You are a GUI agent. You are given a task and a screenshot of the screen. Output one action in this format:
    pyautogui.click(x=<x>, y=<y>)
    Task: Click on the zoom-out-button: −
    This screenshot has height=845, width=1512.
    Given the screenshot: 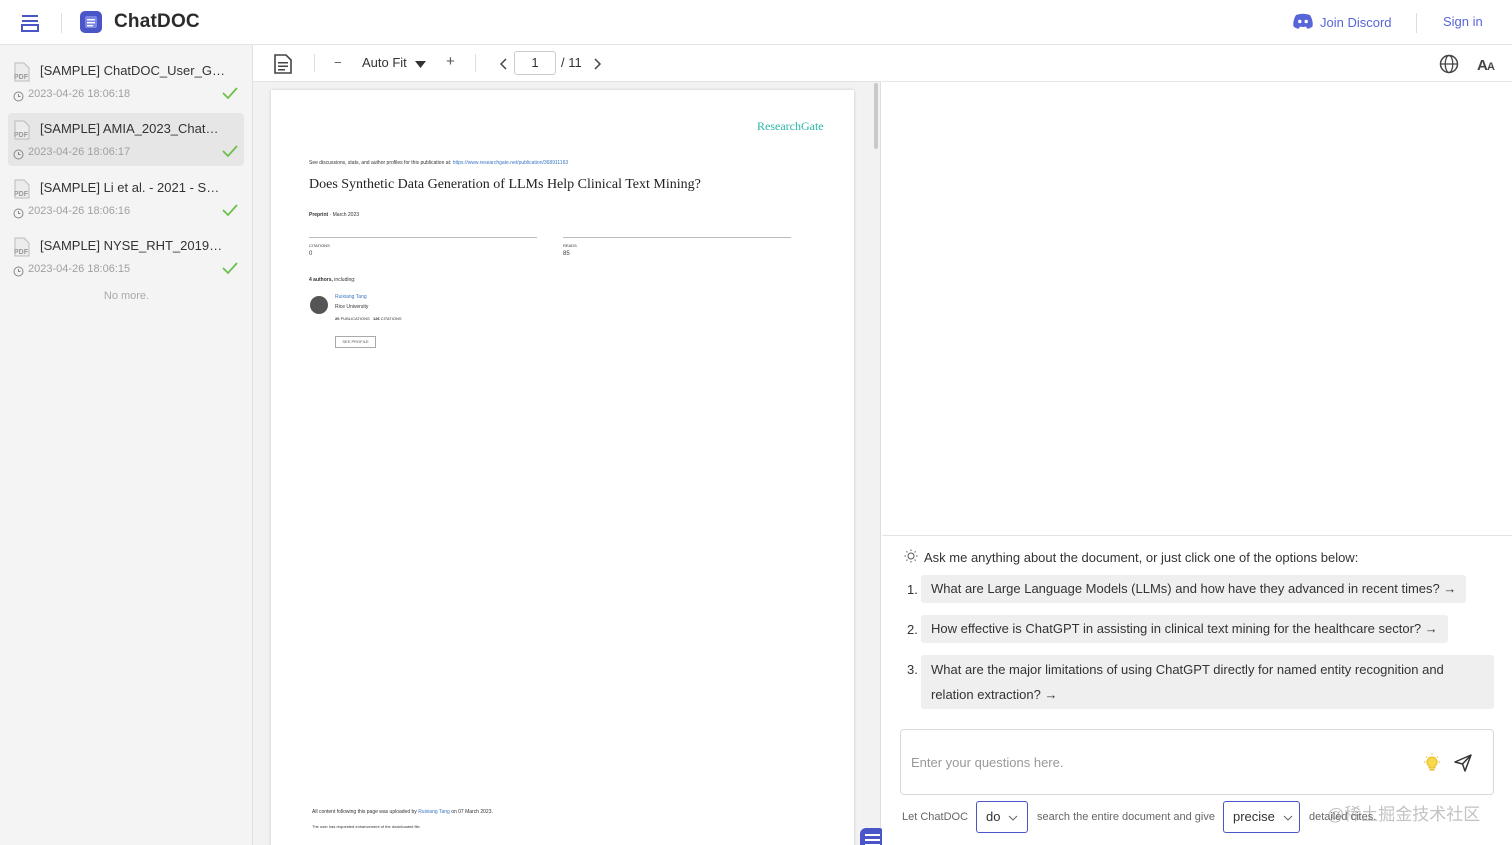 What is the action you would take?
    pyautogui.click(x=338, y=62)
    